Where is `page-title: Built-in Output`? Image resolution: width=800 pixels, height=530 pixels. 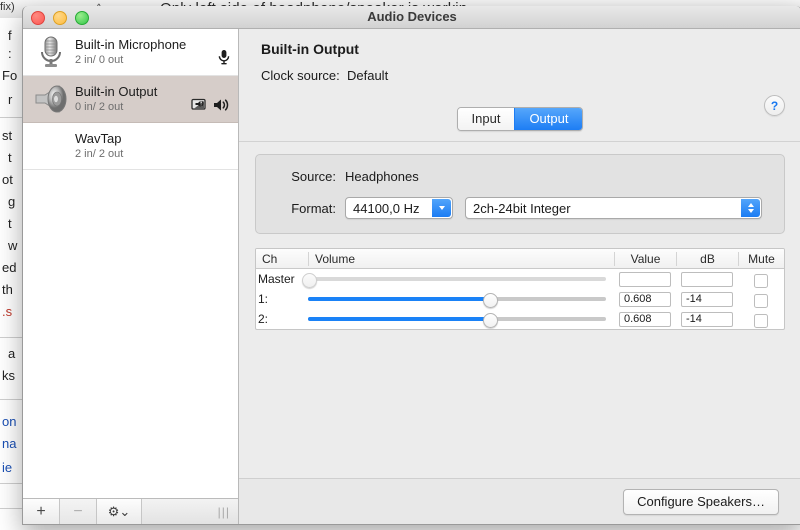
page-title: Built-in Output is located at coordinates (310, 49).